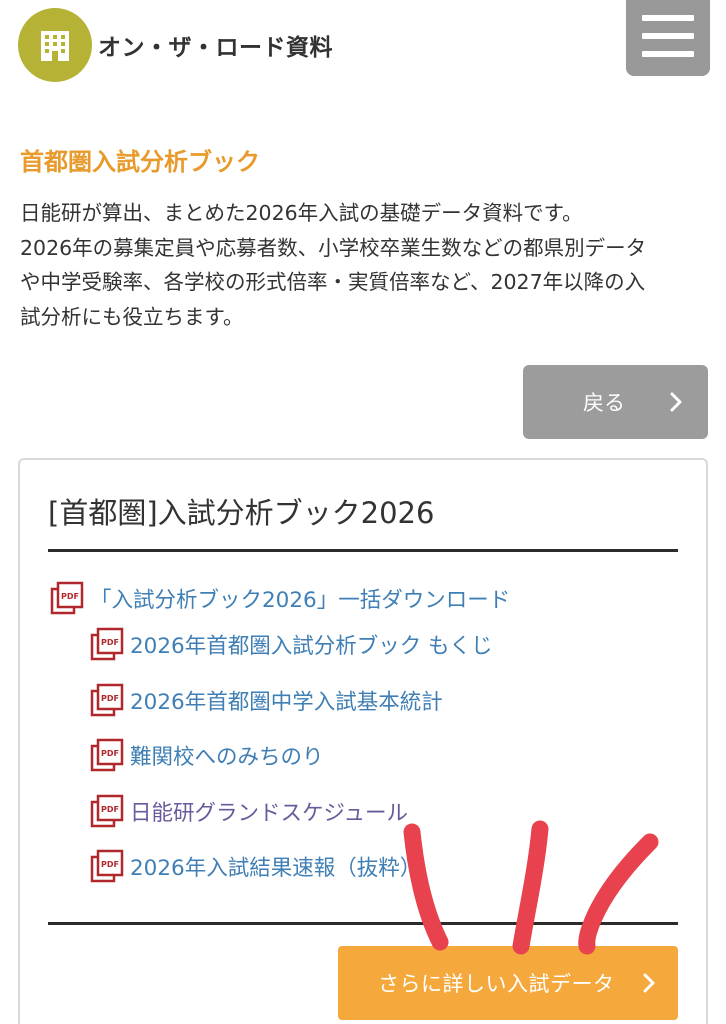 The image size is (726, 1024). What do you see at coordinates (496, 984) in the screenshot?
I see `more-button-label: さらに詳しい入試データ` at bounding box center [496, 984].